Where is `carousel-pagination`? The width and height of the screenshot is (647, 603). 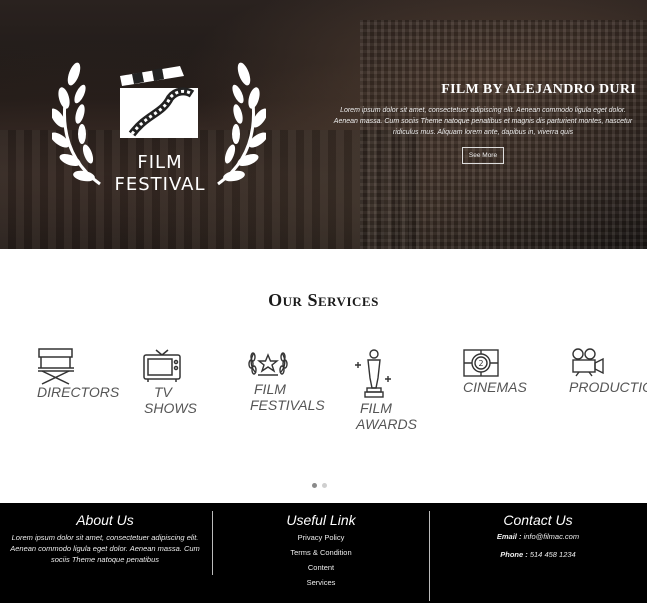 carousel-pagination is located at coordinates (322, 484).